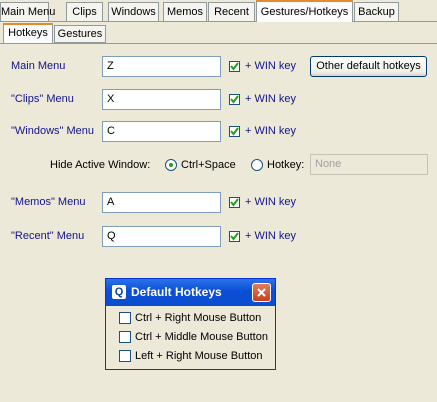 The height and width of the screenshot is (402, 437). What do you see at coordinates (271, 66) in the screenshot?
I see `main-menu-win-label: + WIN key` at bounding box center [271, 66].